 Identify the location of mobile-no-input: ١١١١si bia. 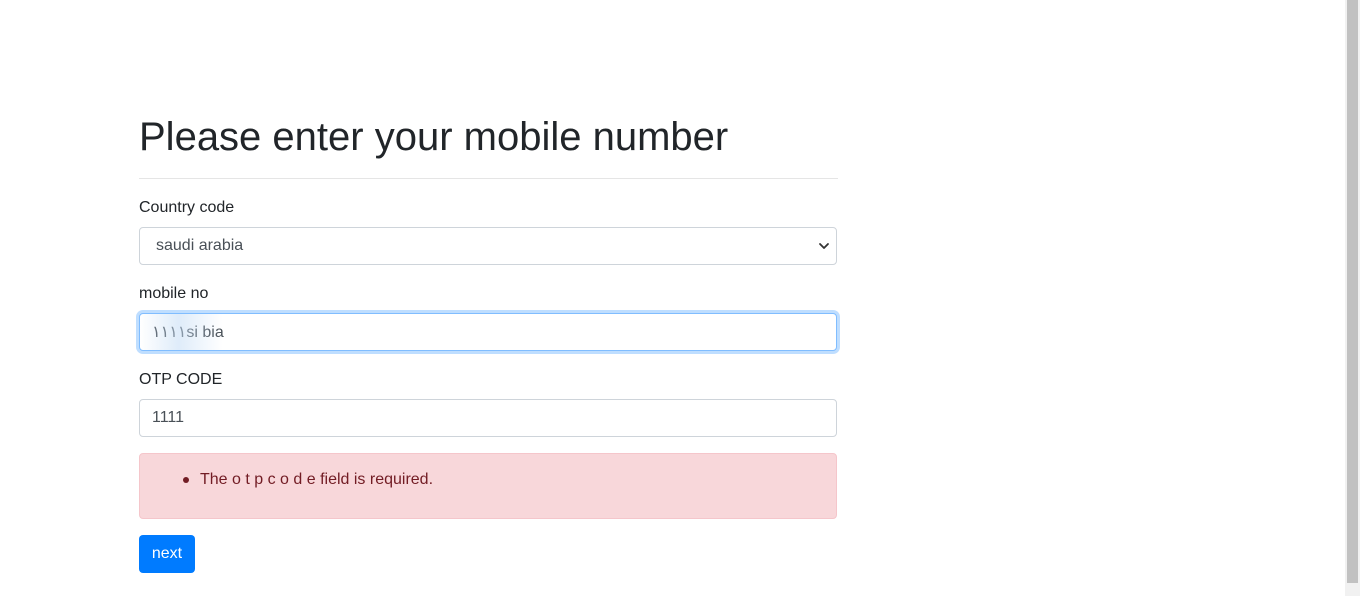
(488, 332).